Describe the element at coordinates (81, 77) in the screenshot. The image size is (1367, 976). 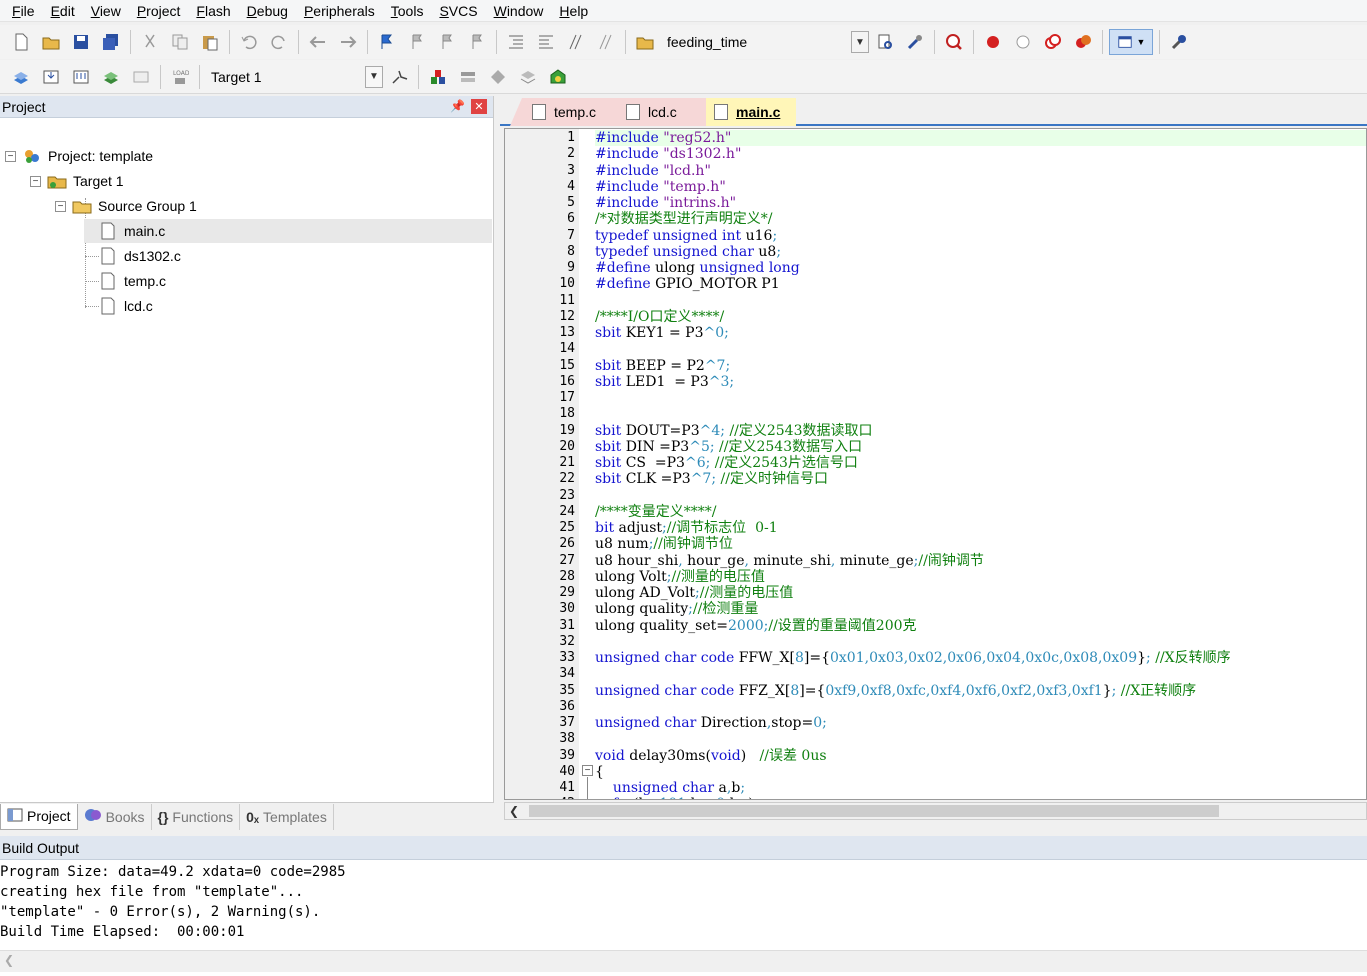
I see `rebuild-icon` at that location.